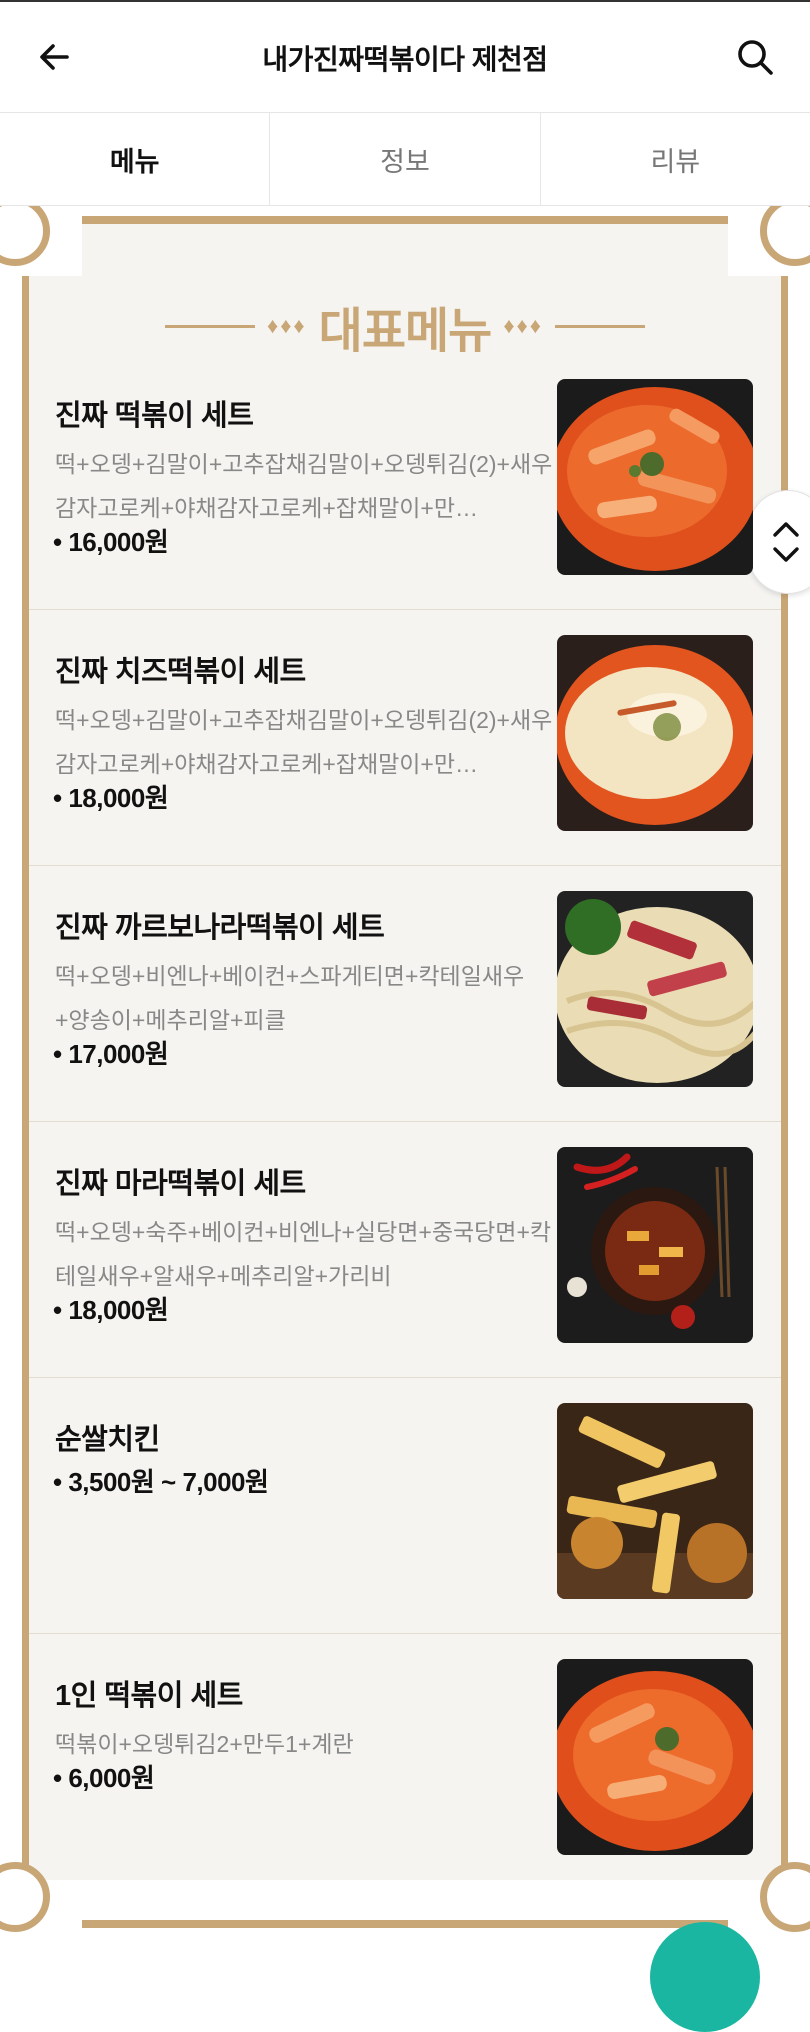 This screenshot has width=810, height=2032. What do you see at coordinates (180, 1184) in the screenshot?
I see `menu-item-name: 진짜 마라떡볶이 세트` at bounding box center [180, 1184].